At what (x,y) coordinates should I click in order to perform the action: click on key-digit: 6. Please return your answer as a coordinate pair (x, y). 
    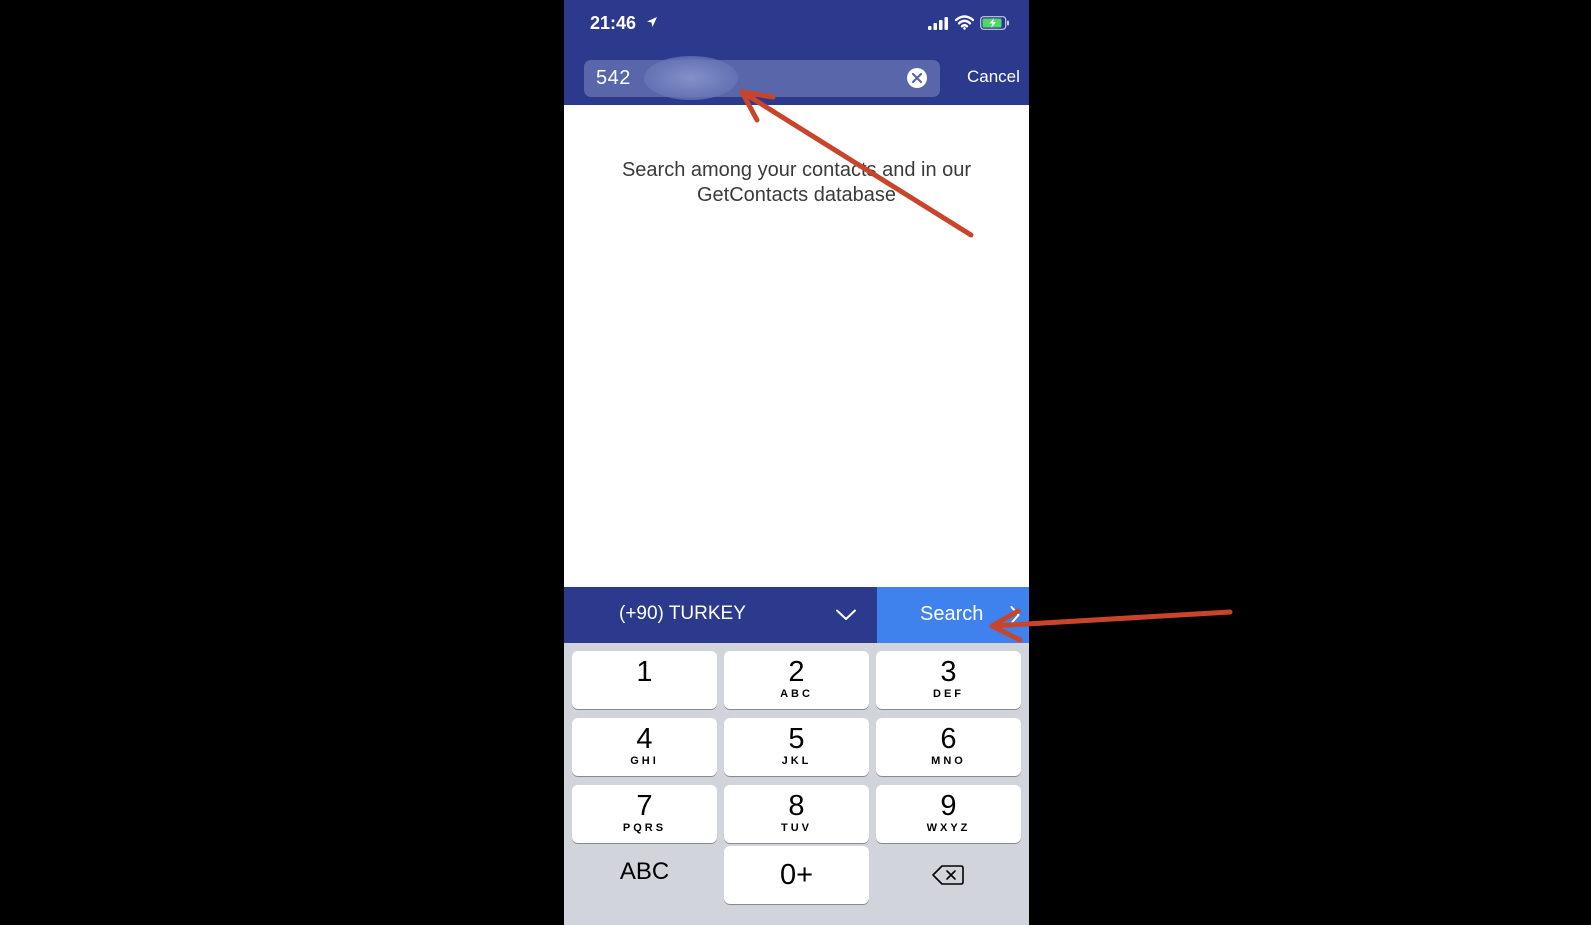
    Looking at the image, I should click on (948, 739).